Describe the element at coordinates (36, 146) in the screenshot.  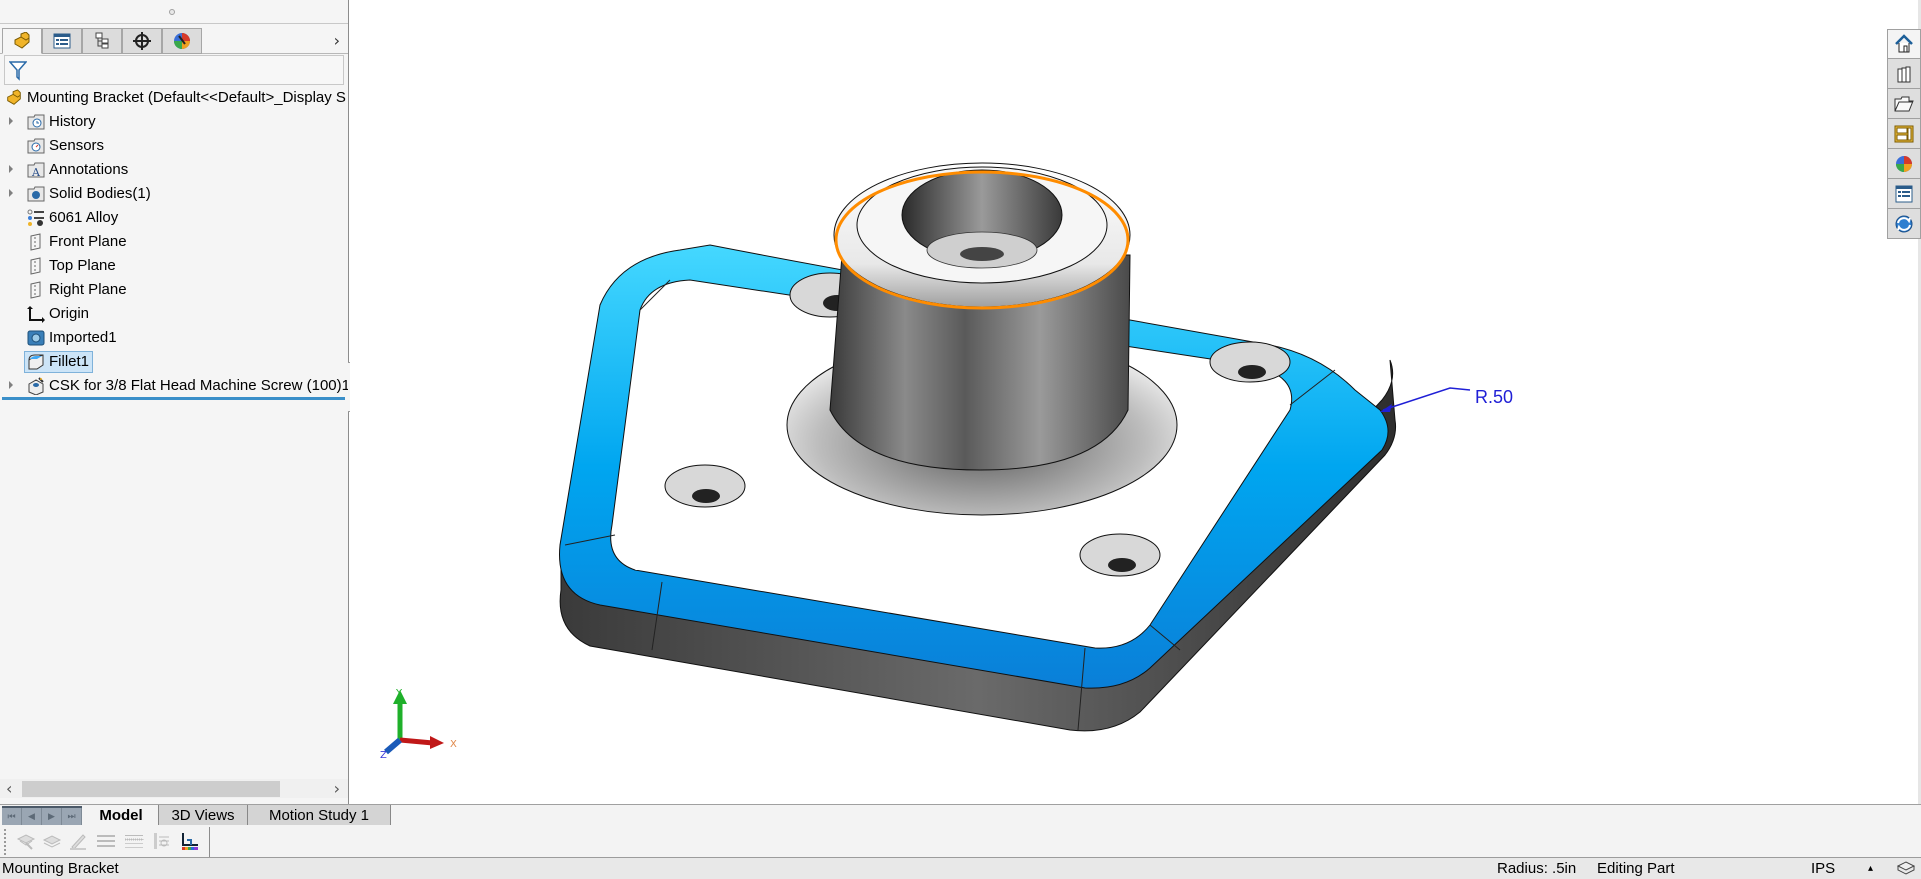
I see `sensors-folder-icon` at that location.